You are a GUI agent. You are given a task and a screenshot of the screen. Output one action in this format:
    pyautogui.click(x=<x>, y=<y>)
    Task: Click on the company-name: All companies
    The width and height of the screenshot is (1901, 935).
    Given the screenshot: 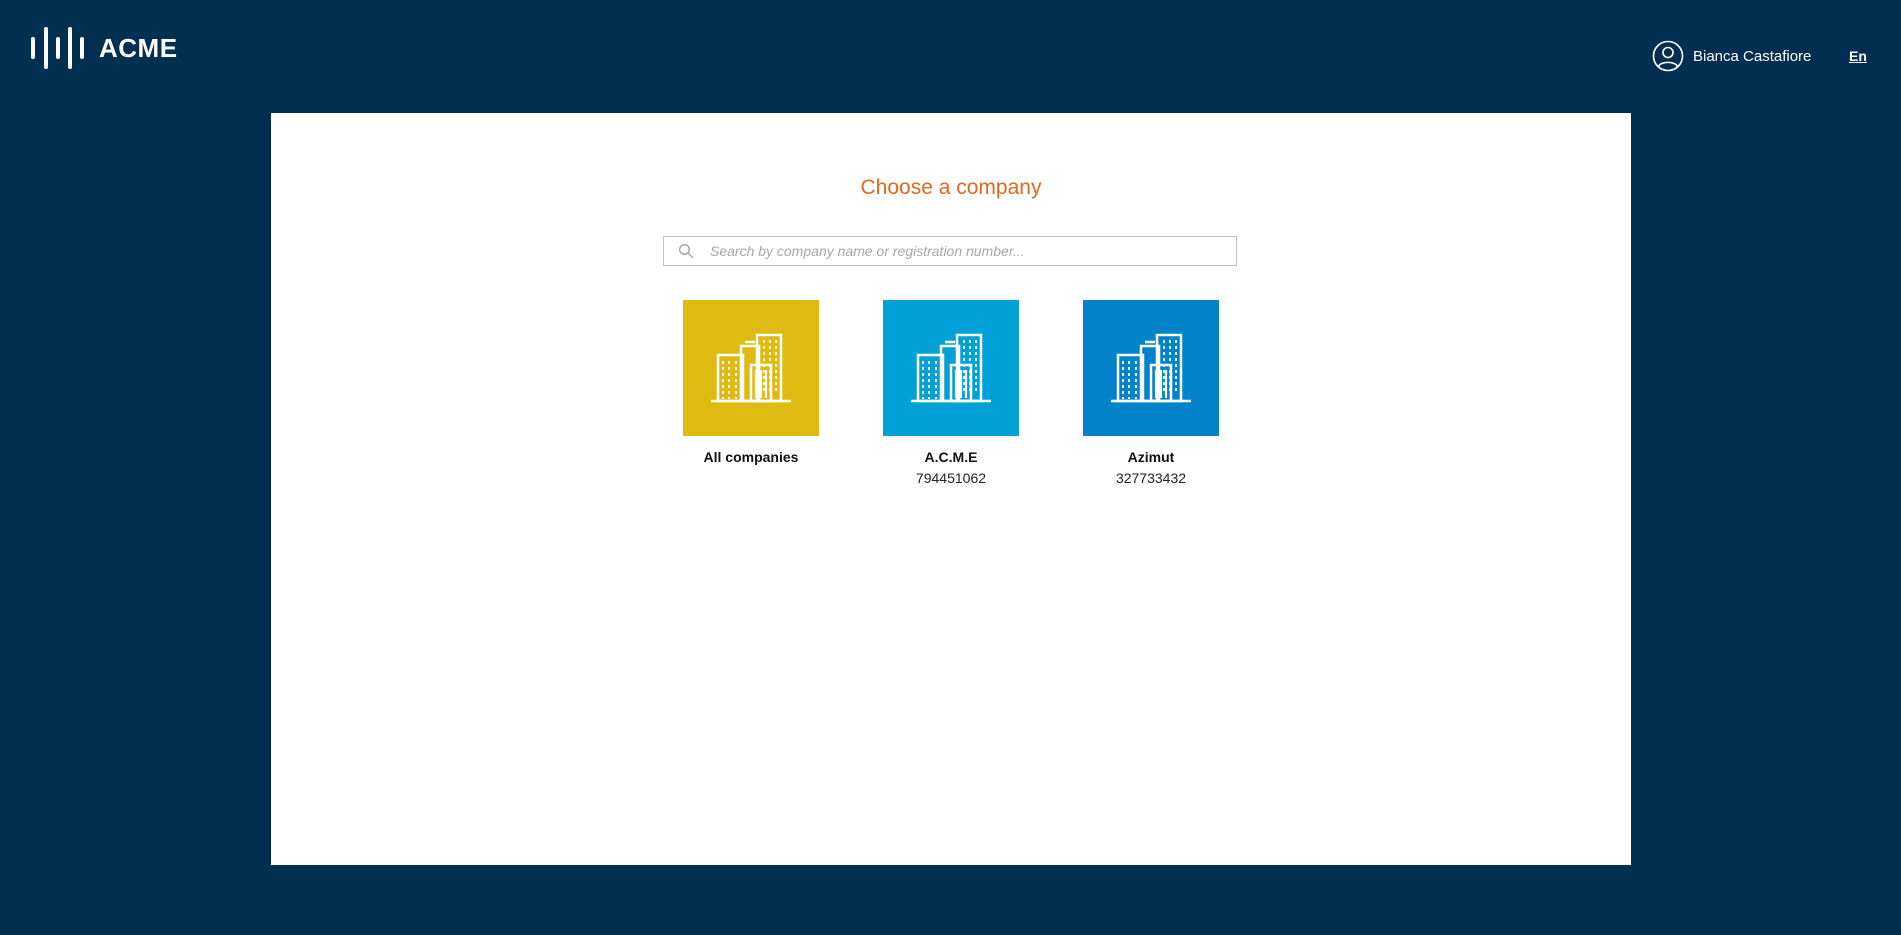 What is the action you would take?
    pyautogui.click(x=751, y=457)
    